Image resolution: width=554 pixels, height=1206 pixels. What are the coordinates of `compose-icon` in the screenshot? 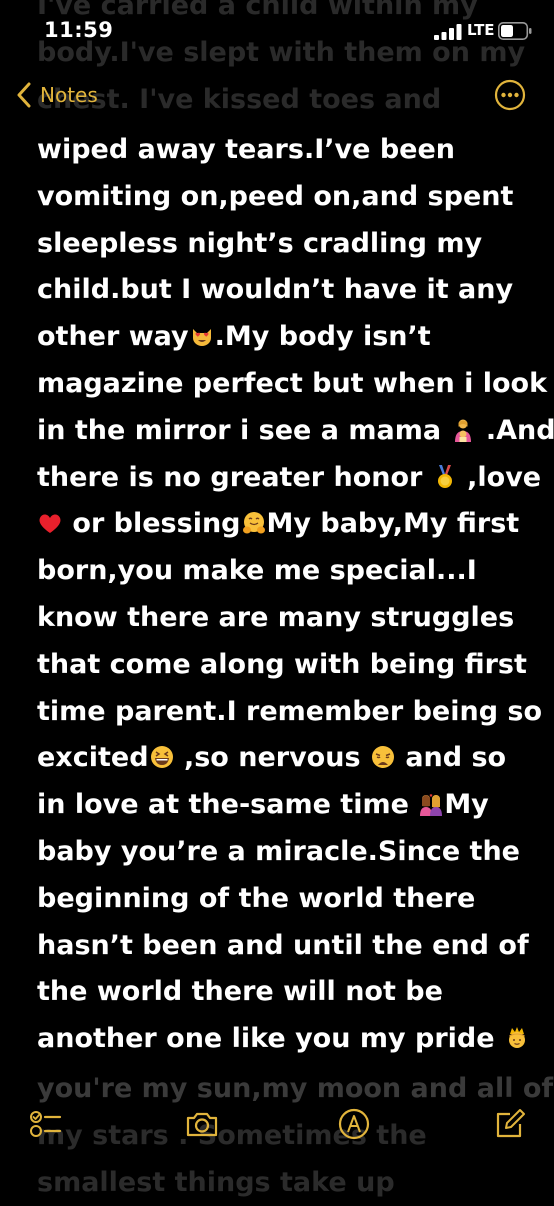 It's located at (510, 1123).